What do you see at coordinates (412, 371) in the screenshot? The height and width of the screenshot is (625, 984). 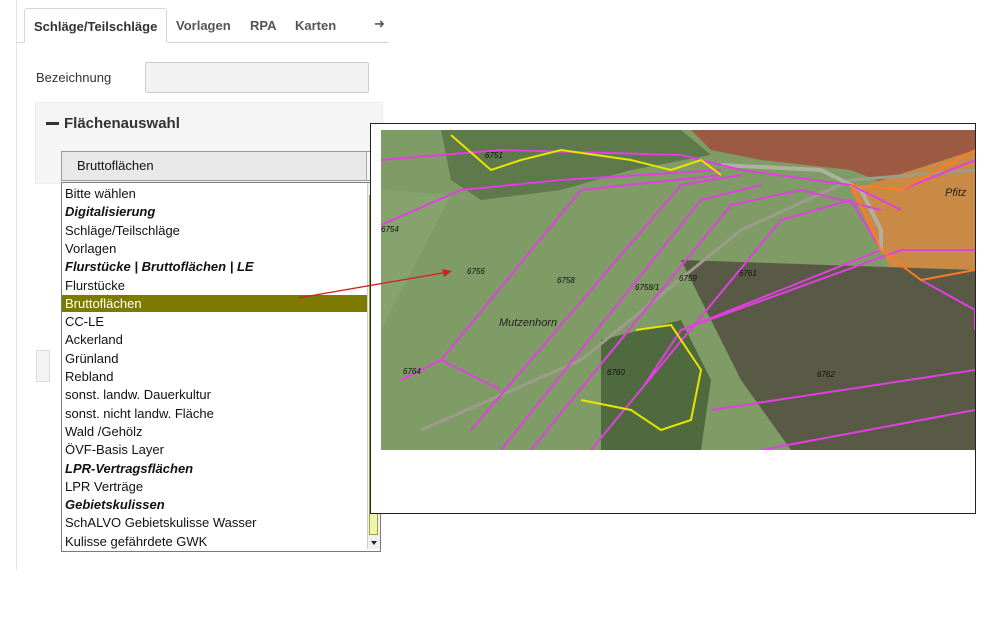 I see `parcel-label: 6764` at bounding box center [412, 371].